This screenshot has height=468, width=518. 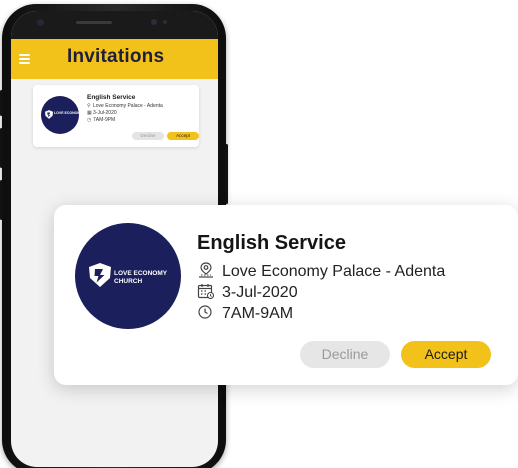 I want to click on event-time-text: 7AM-9AM, so click(x=258, y=313).